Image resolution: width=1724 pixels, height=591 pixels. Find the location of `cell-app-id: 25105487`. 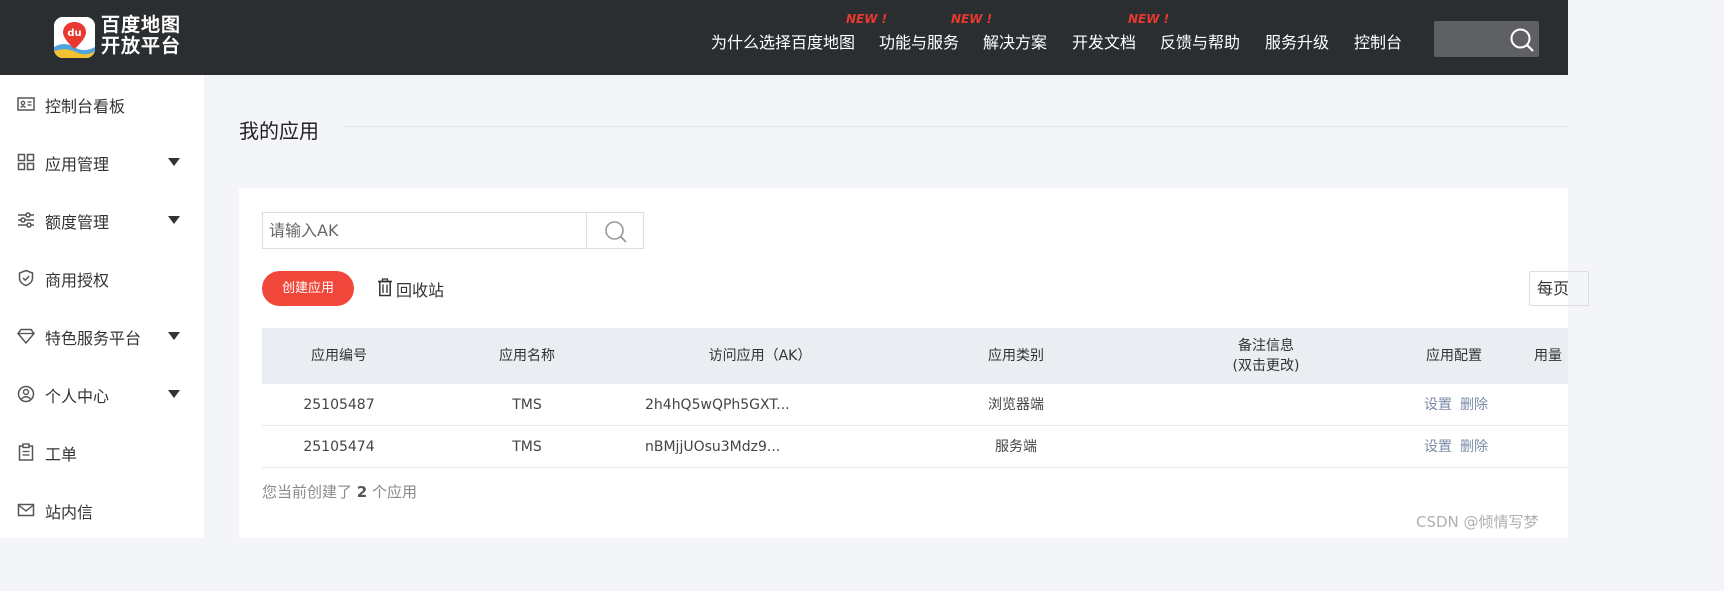

cell-app-id: 25105487 is located at coordinates (339, 405).